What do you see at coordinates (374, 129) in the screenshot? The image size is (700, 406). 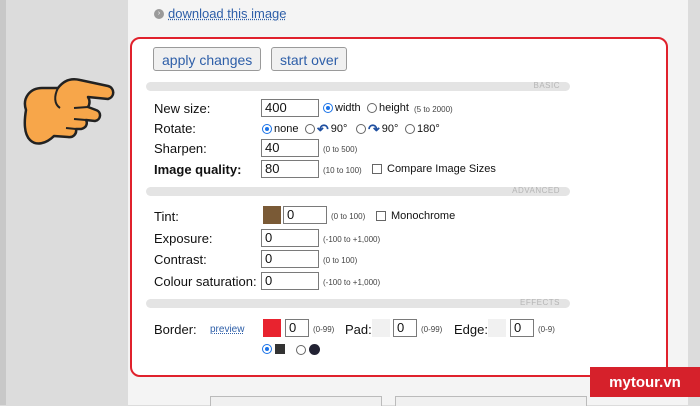 I see `rotate-cw-icon: ↷` at bounding box center [374, 129].